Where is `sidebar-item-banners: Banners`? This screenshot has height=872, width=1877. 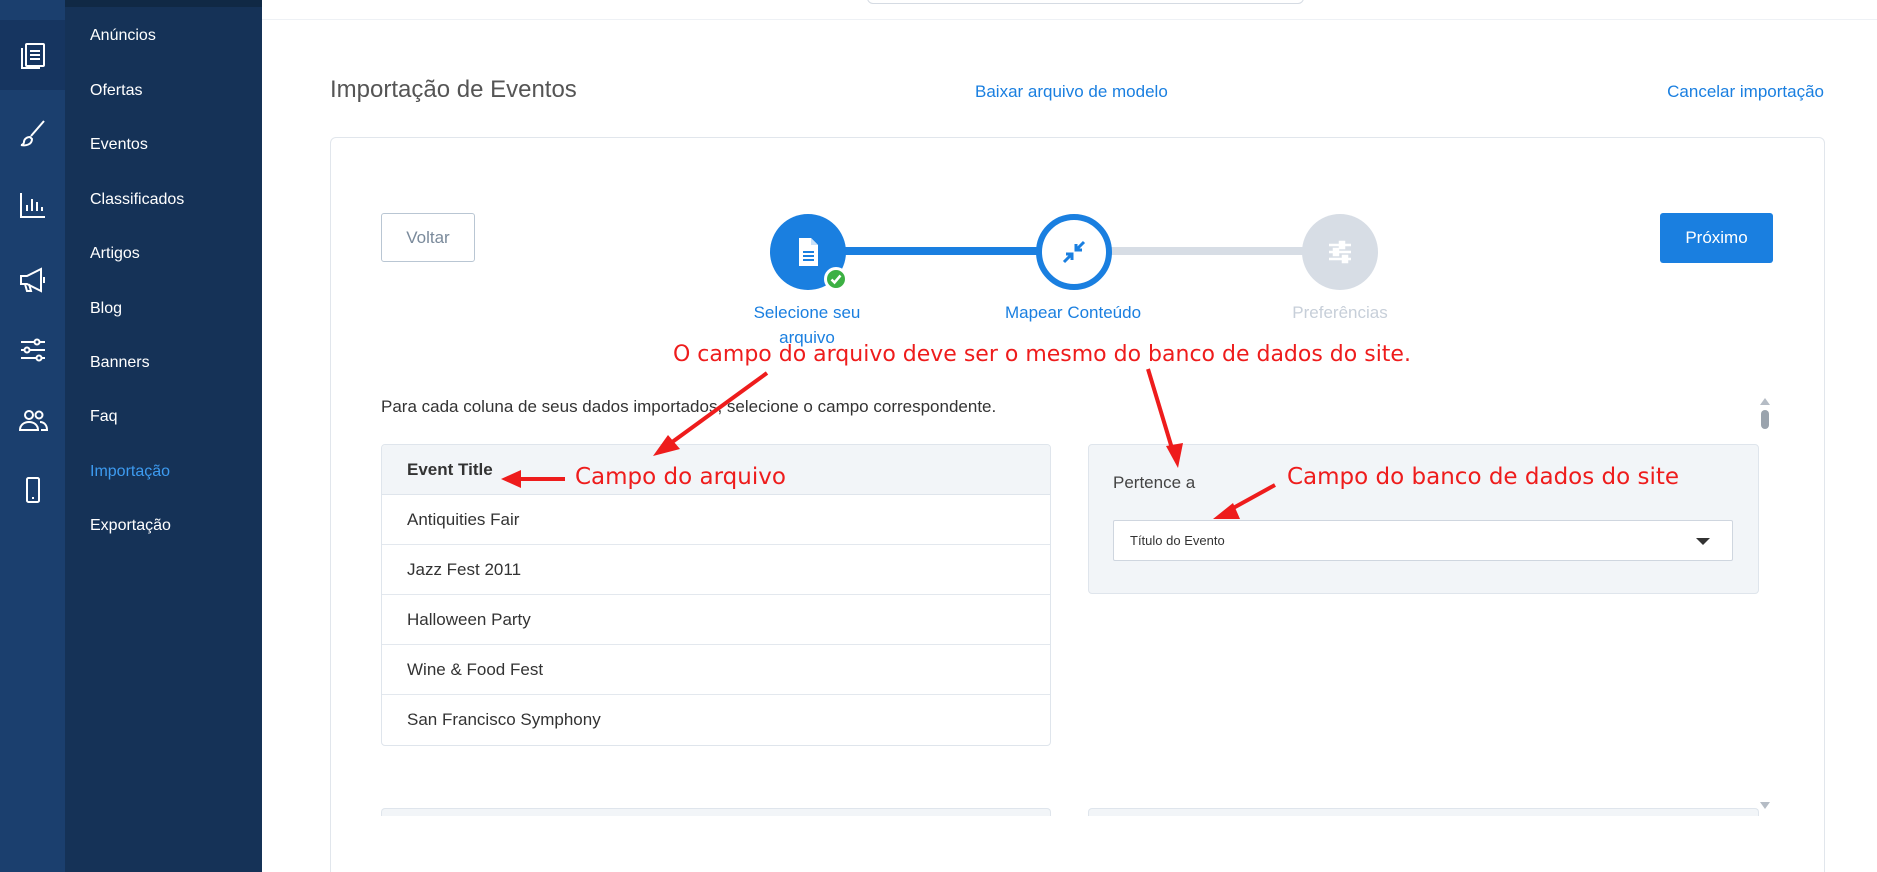
sidebar-item-banners: Banners is located at coordinates (120, 363).